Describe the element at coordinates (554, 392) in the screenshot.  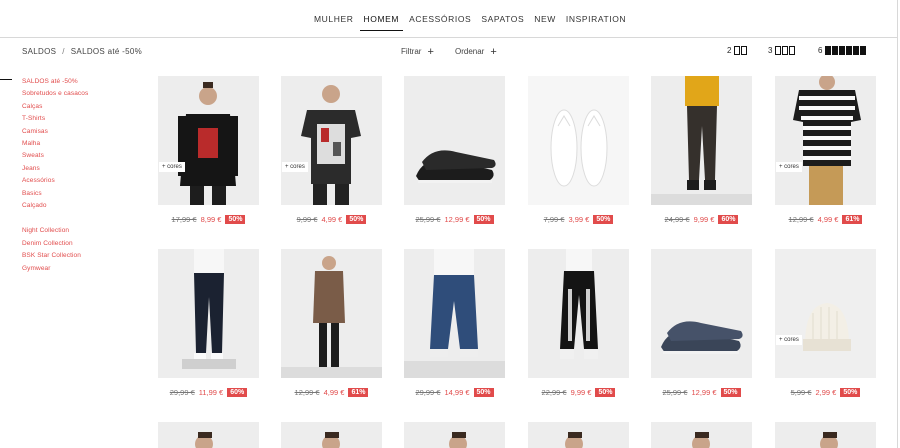
I see `old-price: 22,99 €` at that location.